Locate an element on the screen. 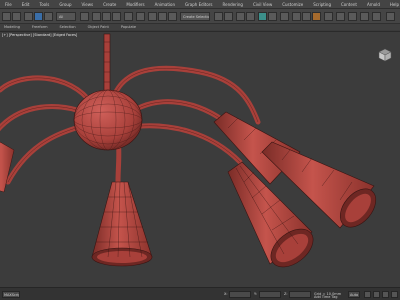 This screenshot has width=400, height=300. scene-explorer-icon is located at coordinates (240, 16).